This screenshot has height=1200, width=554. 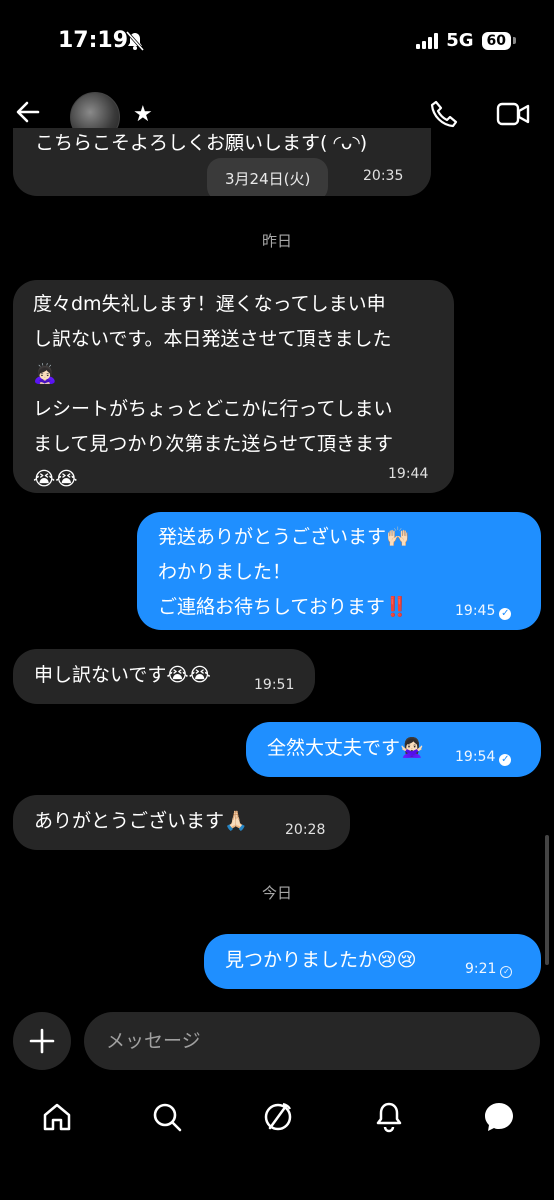 I want to click on message-time: 19:54, so click(x=475, y=757).